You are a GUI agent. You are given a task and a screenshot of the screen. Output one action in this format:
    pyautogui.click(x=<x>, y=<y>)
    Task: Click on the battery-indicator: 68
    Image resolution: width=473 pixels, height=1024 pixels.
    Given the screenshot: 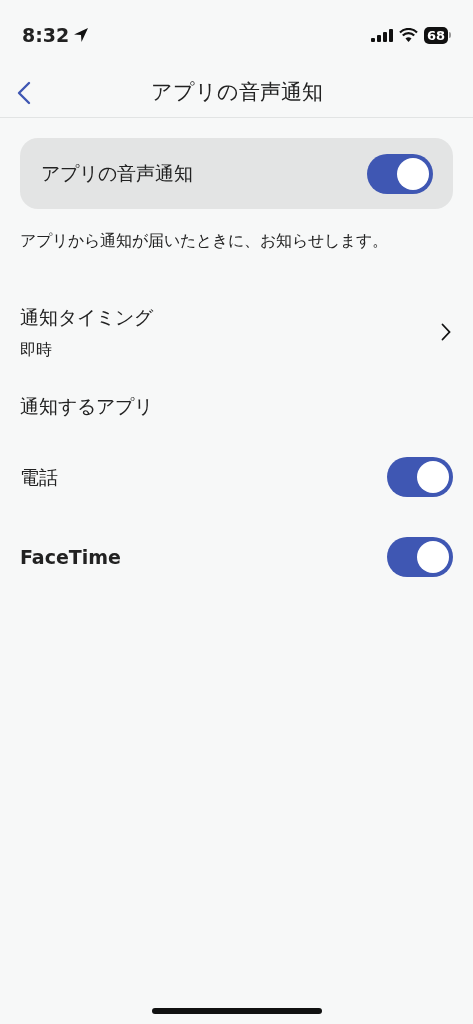 What is the action you would take?
    pyautogui.click(x=435, y=35)
    